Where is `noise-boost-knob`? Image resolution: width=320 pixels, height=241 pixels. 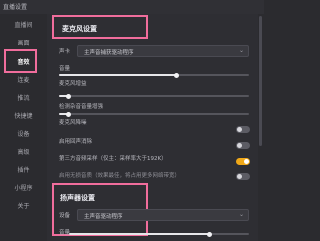
noise-boost-knob is located at coordinates (68, 114).